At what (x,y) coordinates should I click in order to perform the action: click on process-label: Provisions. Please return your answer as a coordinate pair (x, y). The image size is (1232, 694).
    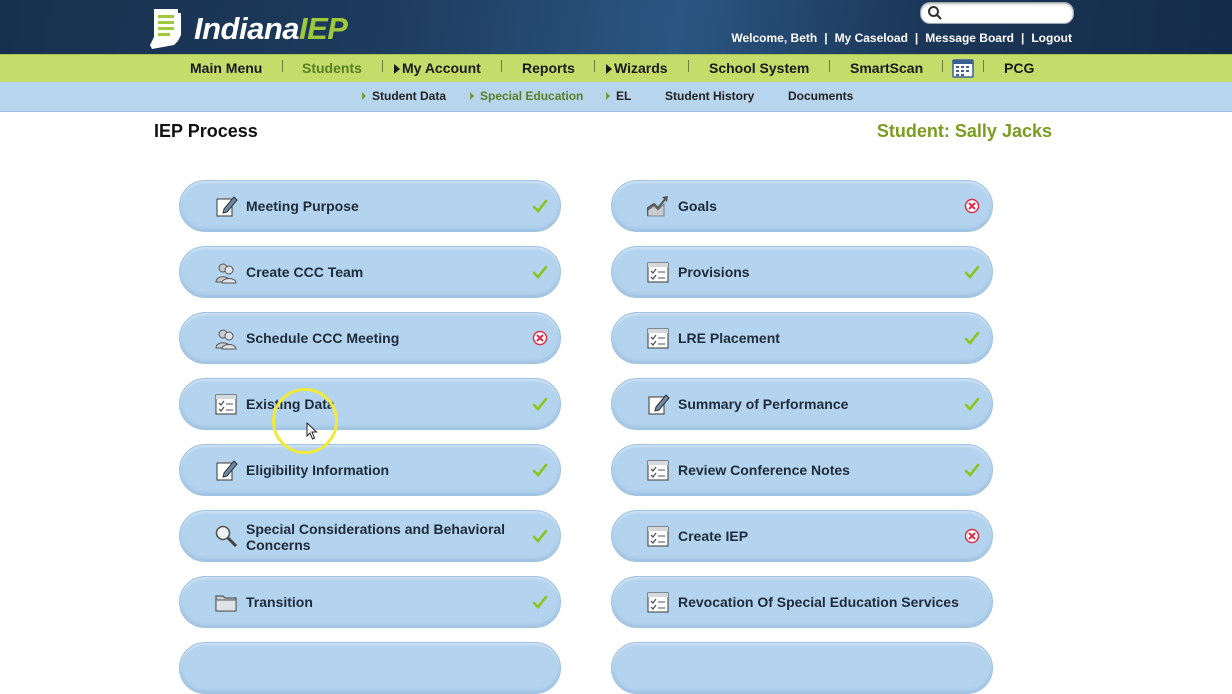
    Looking at the image, I should click on (714, 272).